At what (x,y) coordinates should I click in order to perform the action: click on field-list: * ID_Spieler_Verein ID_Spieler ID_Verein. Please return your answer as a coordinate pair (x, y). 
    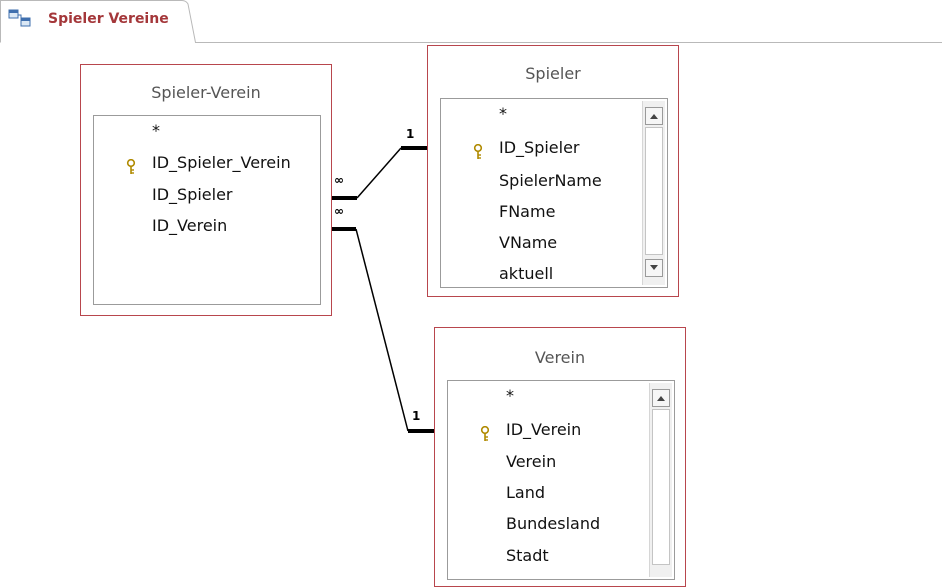
    Looking at the image, I should click on (207, 210).